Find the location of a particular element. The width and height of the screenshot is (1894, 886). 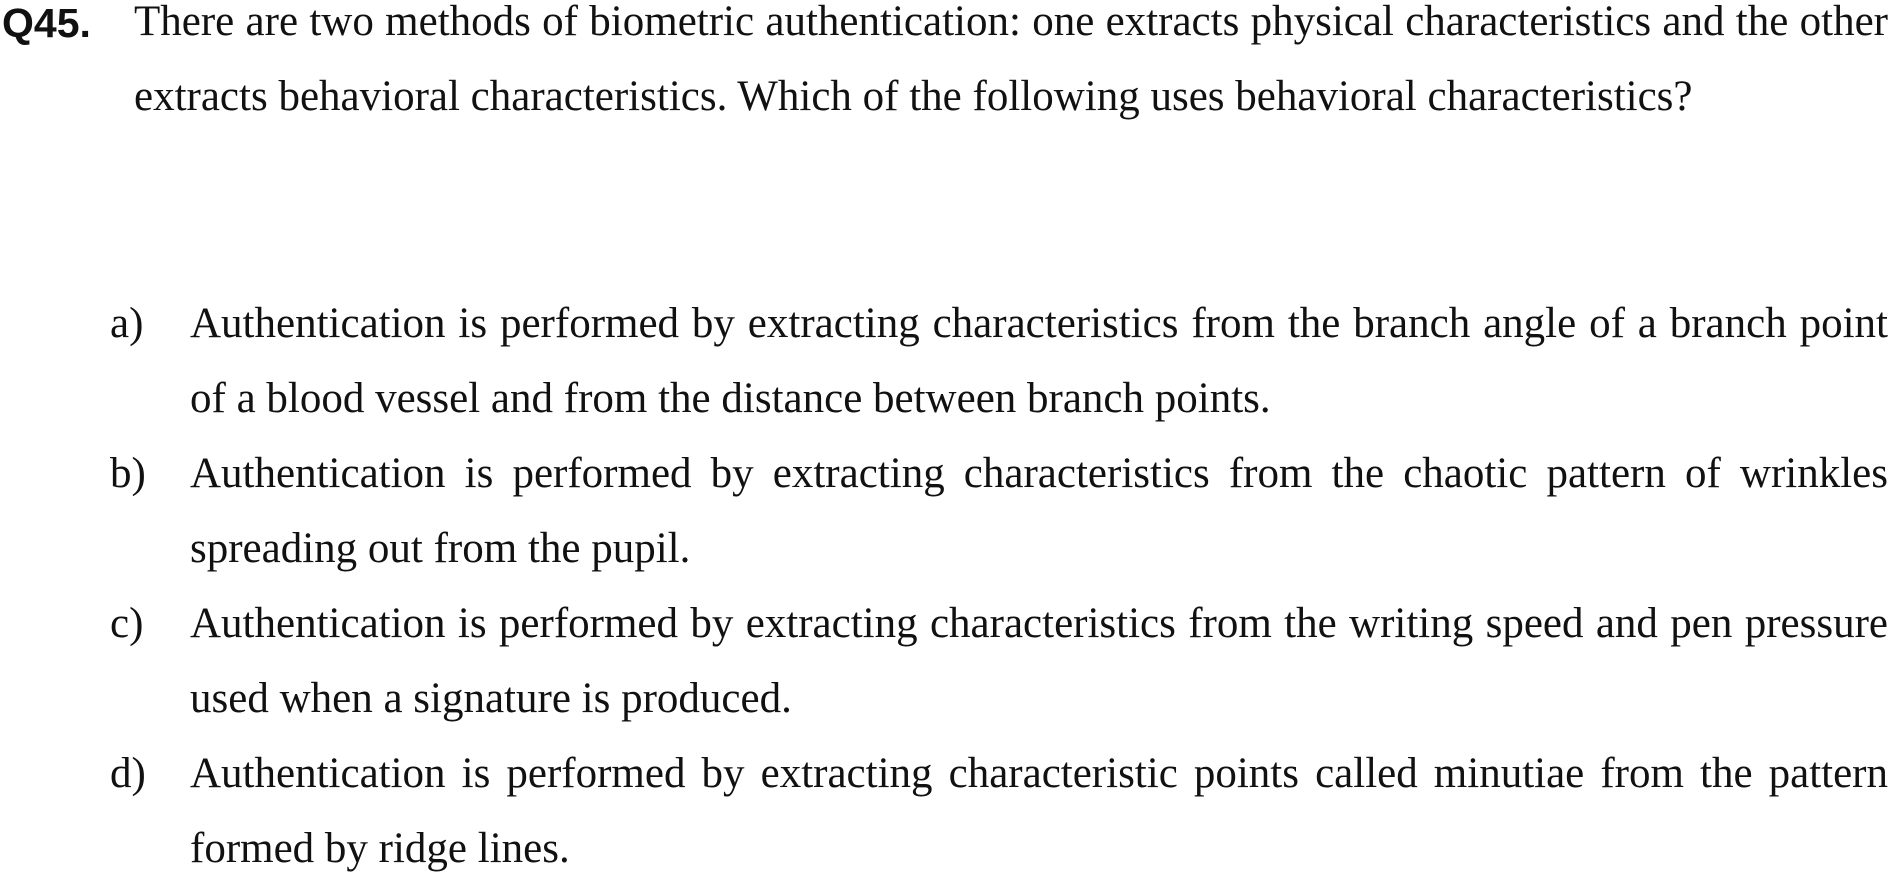

option-label: a) is located at coordinates (127, 323).